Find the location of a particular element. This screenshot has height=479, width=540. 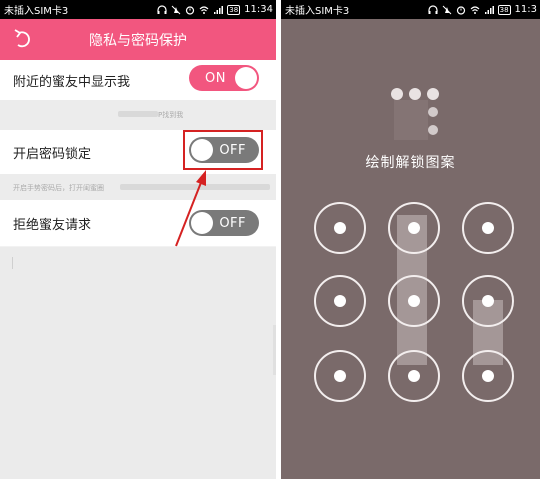

status-bar: 未插入SIM卡3 38 11:34 is located at coordinates (138, 9).